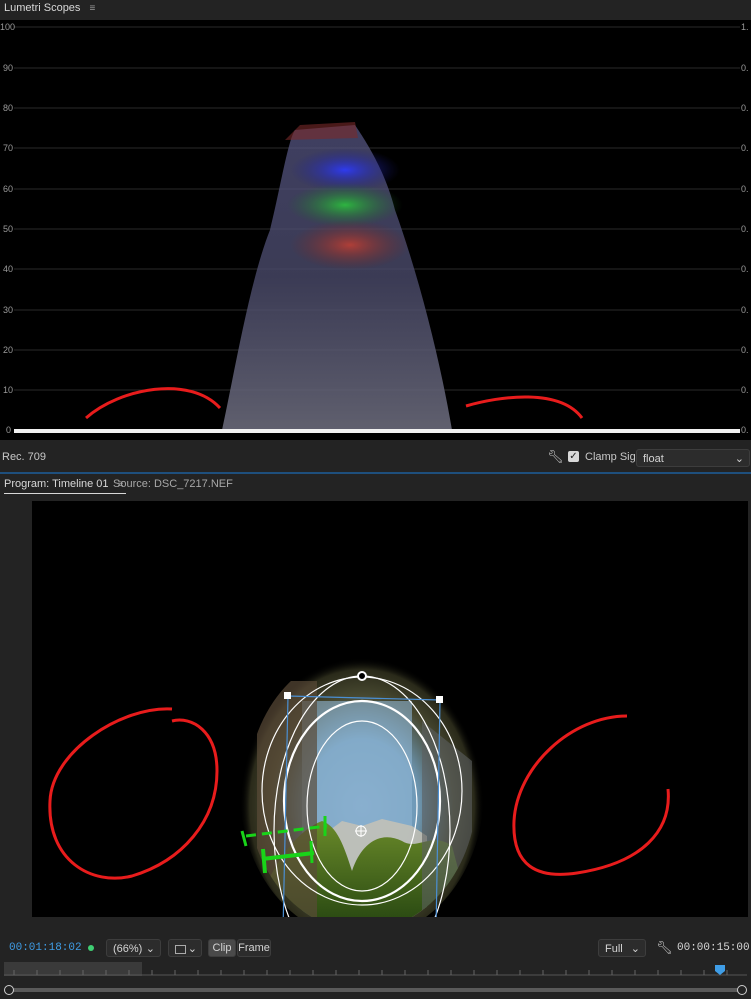  I want to click on tab-program-label: Program: Timeline 01, so click(56, 484).